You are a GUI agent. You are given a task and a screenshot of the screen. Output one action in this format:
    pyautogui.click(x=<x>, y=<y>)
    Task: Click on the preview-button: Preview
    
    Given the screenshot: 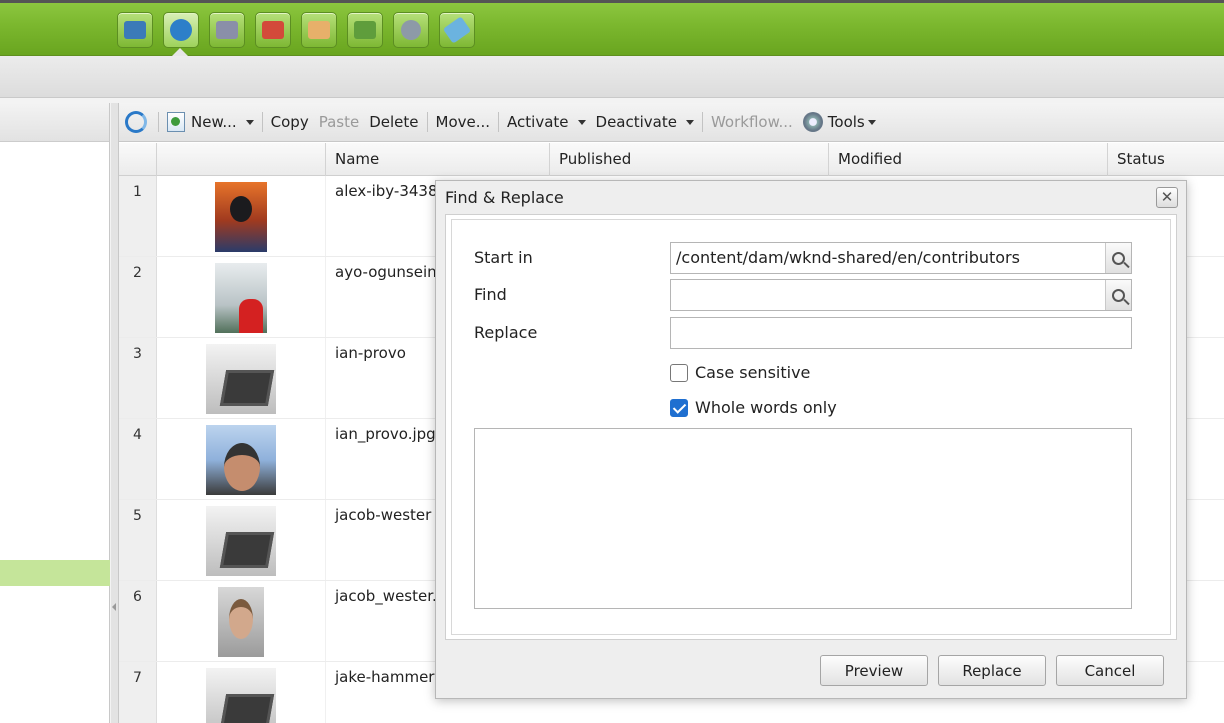 What is the action you would take?
    pyautogui.click(x=874, y=670)
    